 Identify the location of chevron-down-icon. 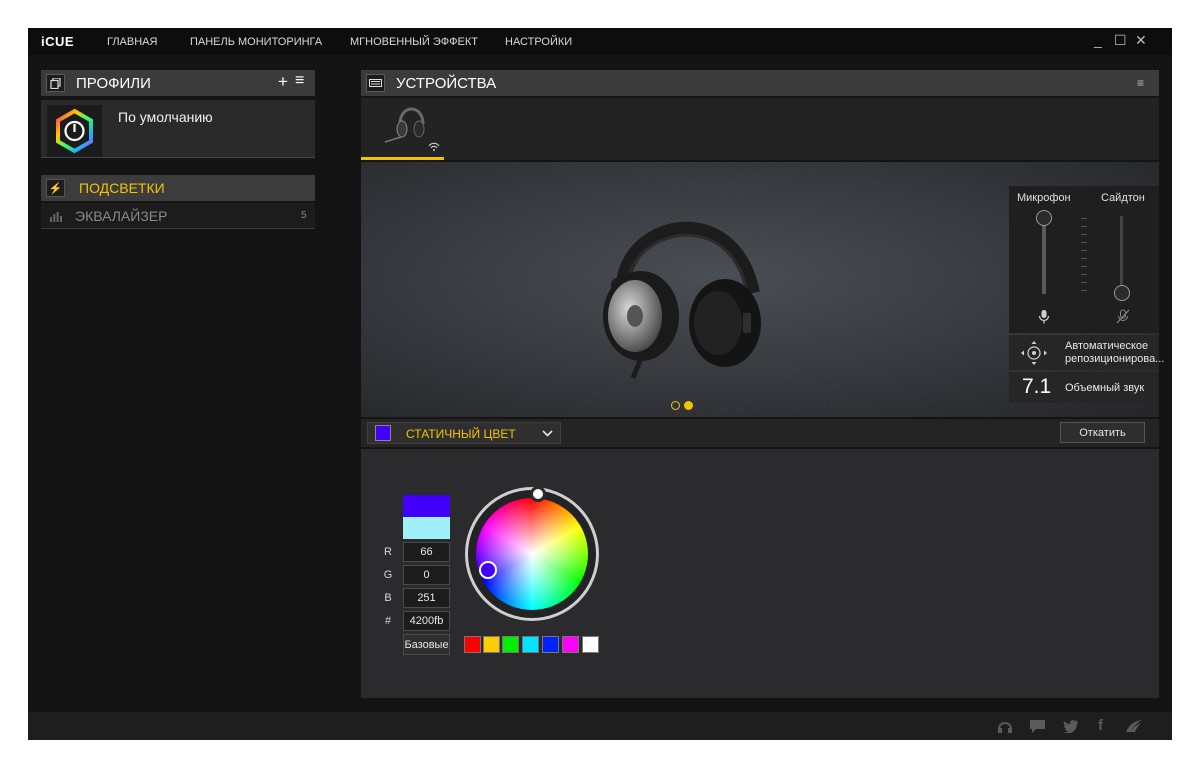
(547, 433).